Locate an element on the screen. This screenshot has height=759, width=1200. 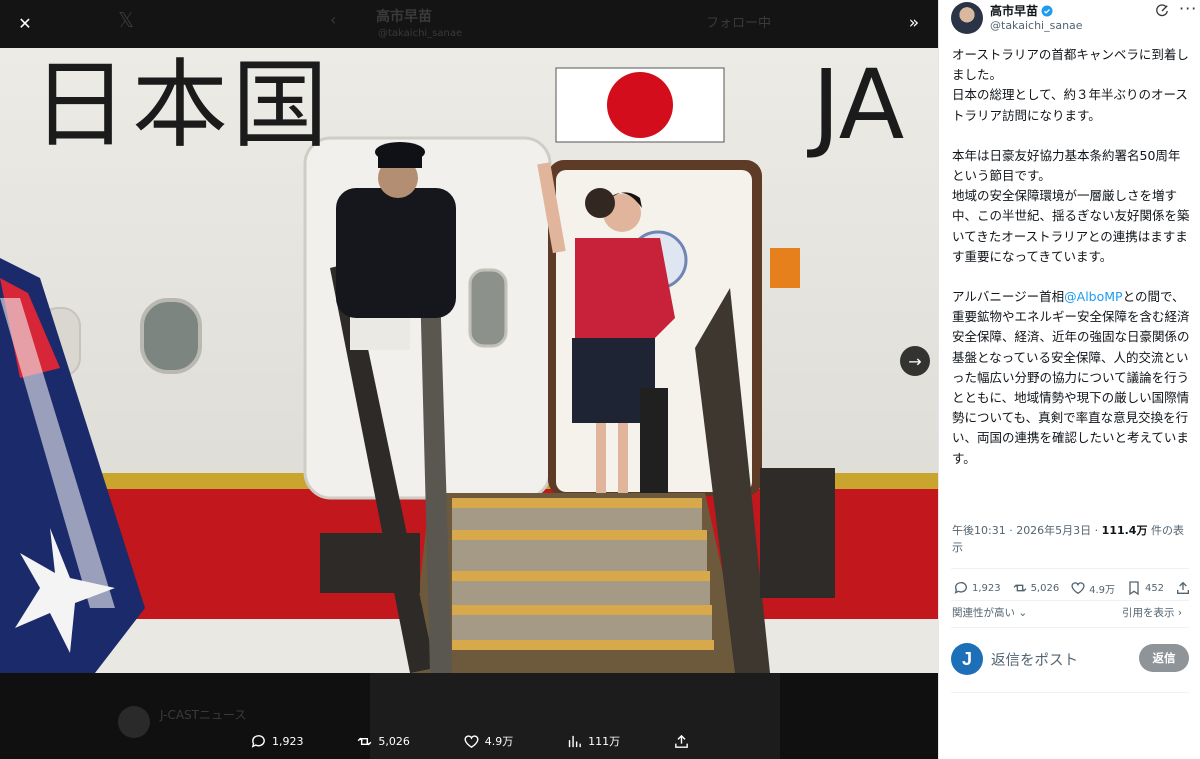
current-user-avatar: J is located at coordinates (967, 659).